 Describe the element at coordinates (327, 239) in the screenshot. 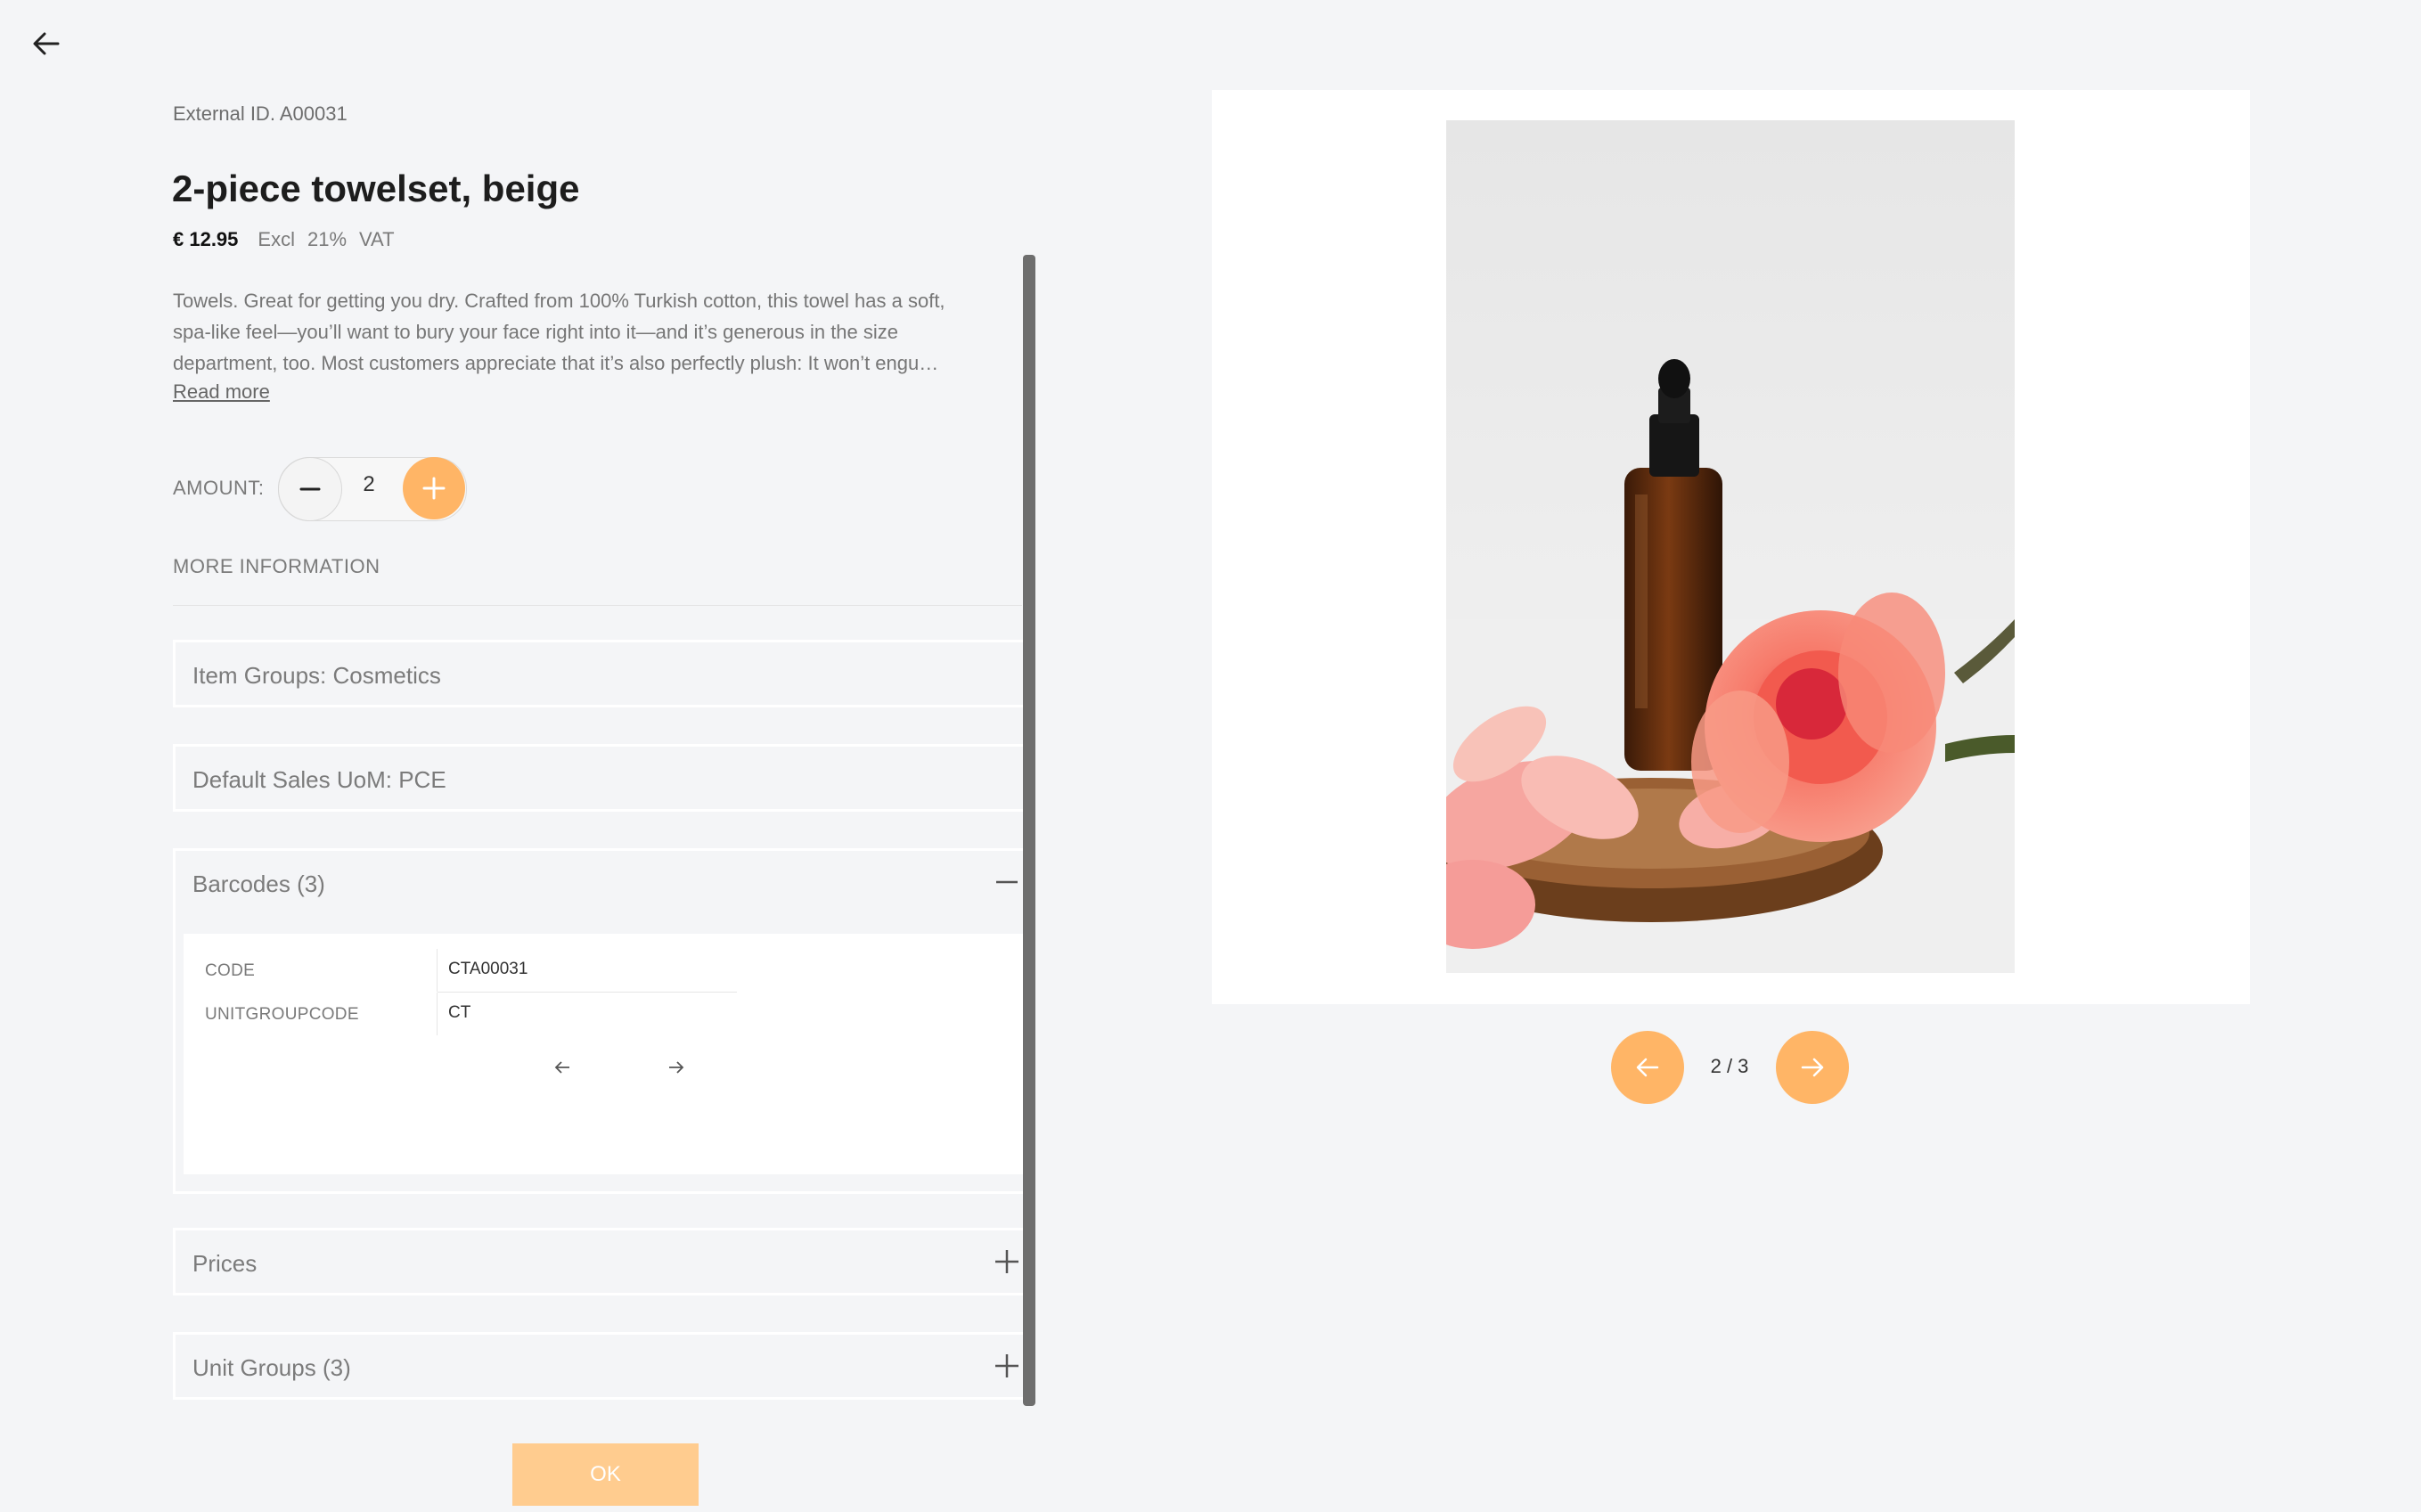

I see `vat-percentage: 21%` at that location.